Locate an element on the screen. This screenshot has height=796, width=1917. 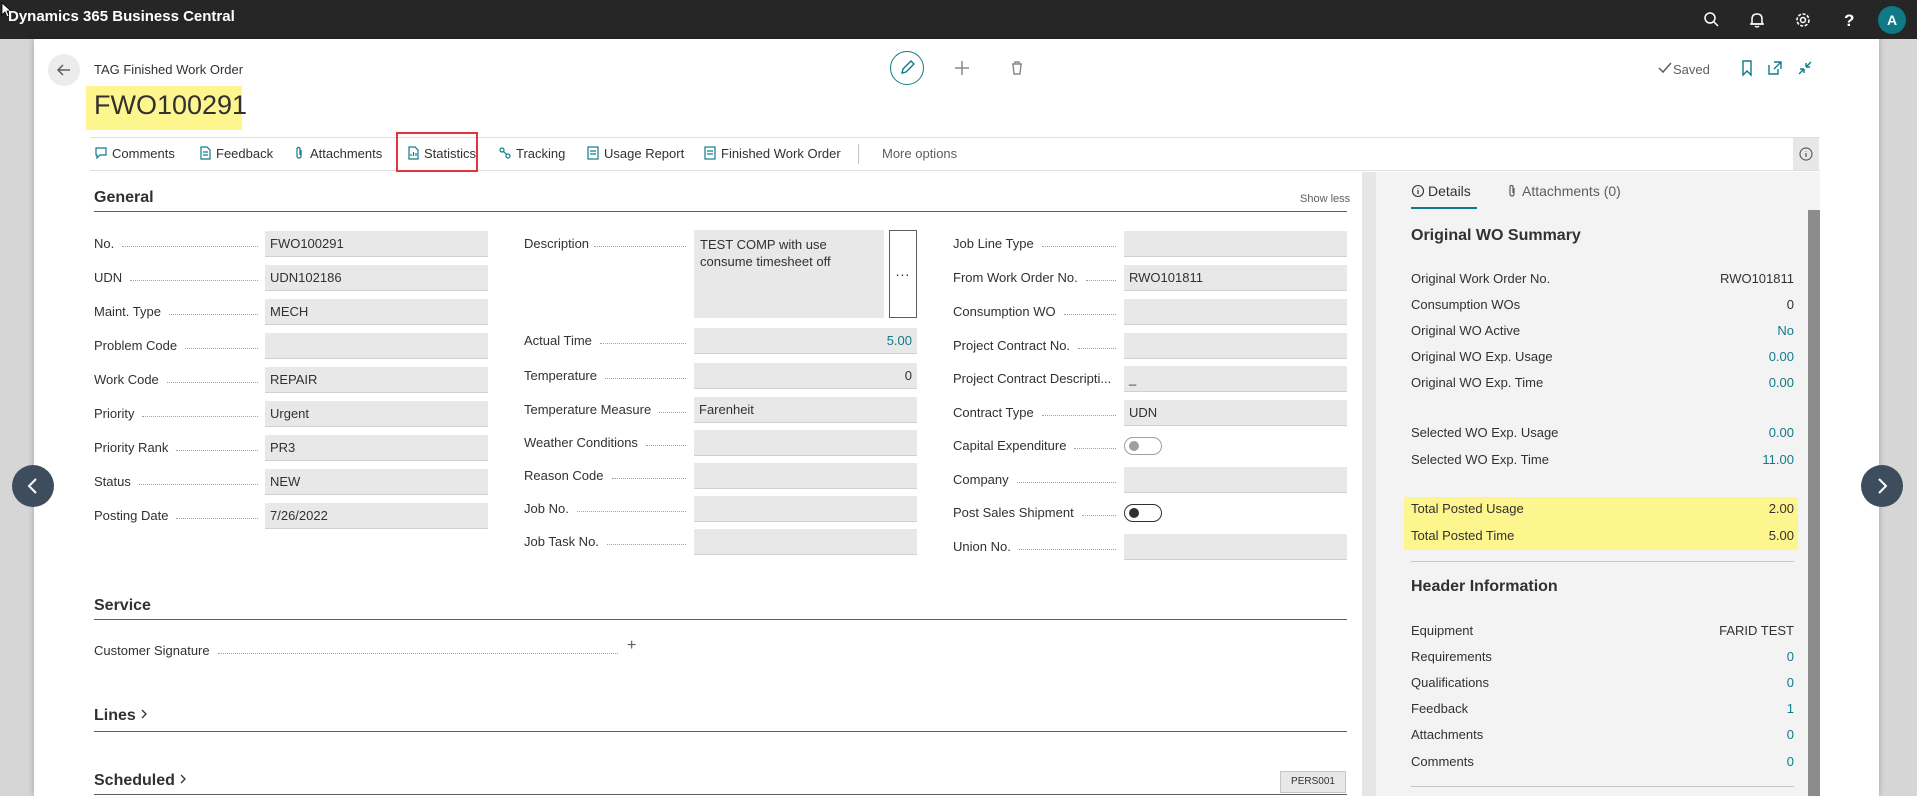
capital-expenditure-toggle is located at coordinates (1143, 446).